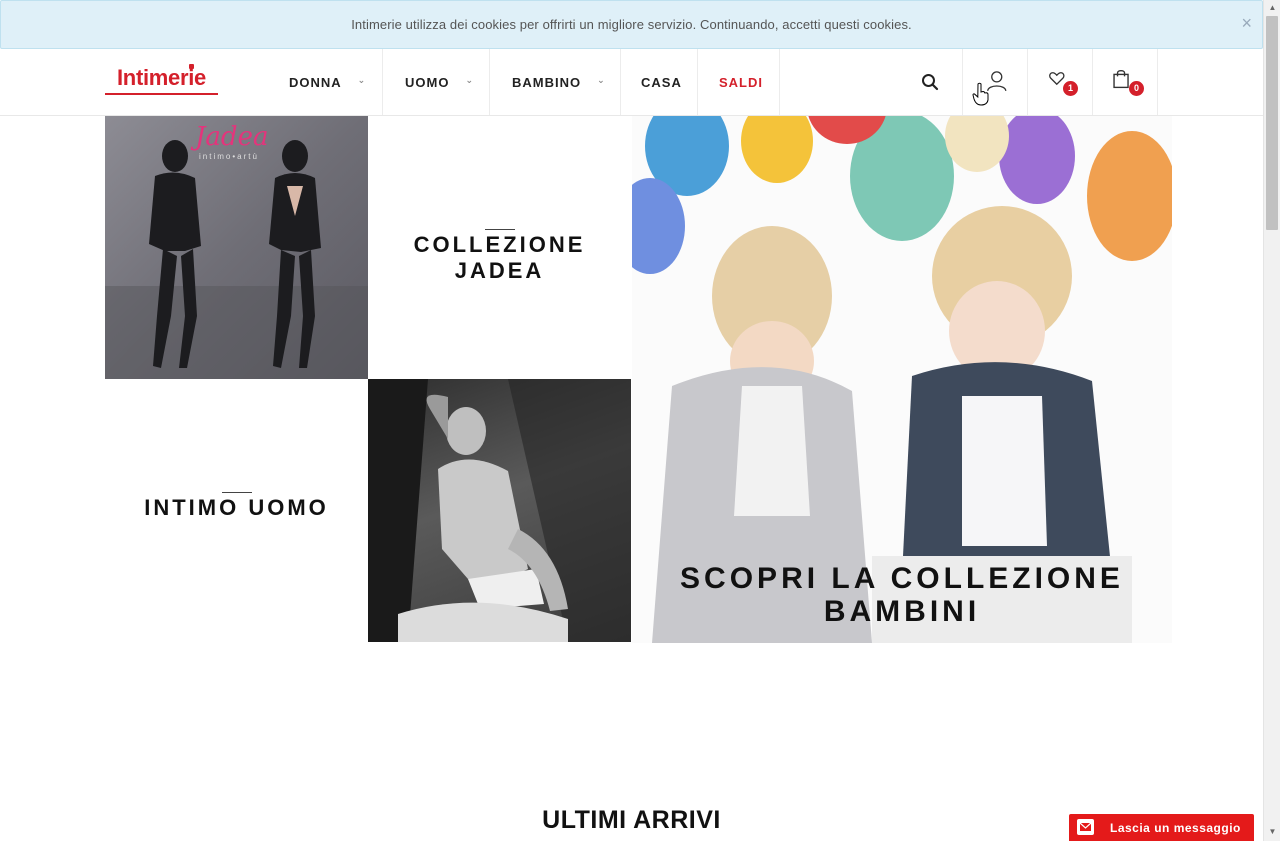  I want to click on logo-underline, so click(161, 94).